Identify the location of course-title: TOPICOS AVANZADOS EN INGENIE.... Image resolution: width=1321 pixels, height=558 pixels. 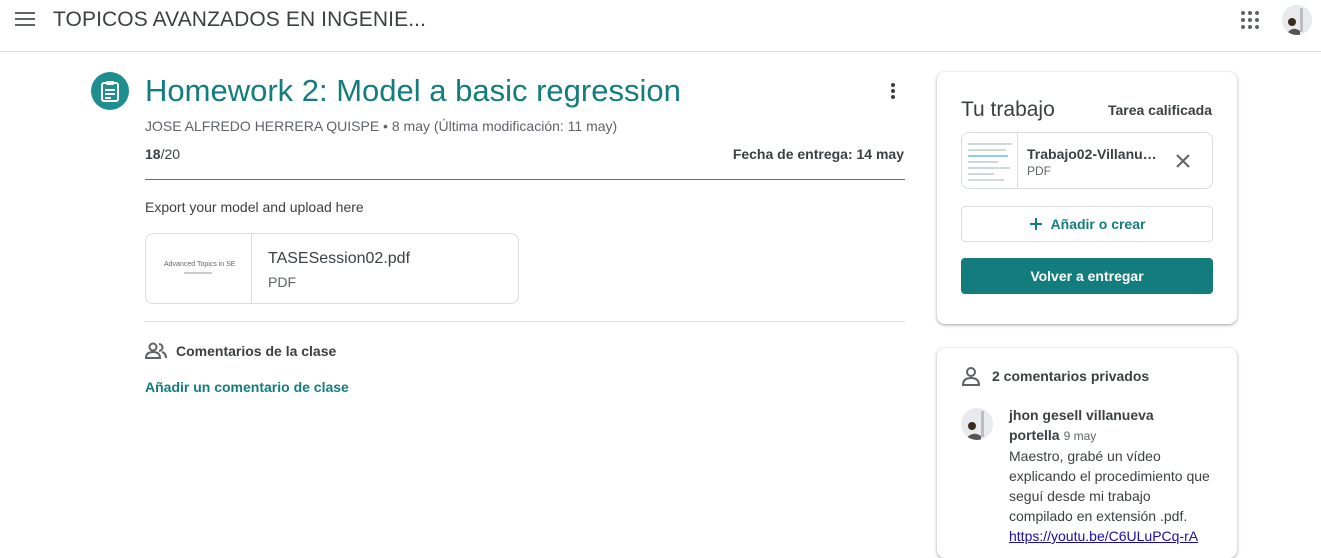
(239, 20).